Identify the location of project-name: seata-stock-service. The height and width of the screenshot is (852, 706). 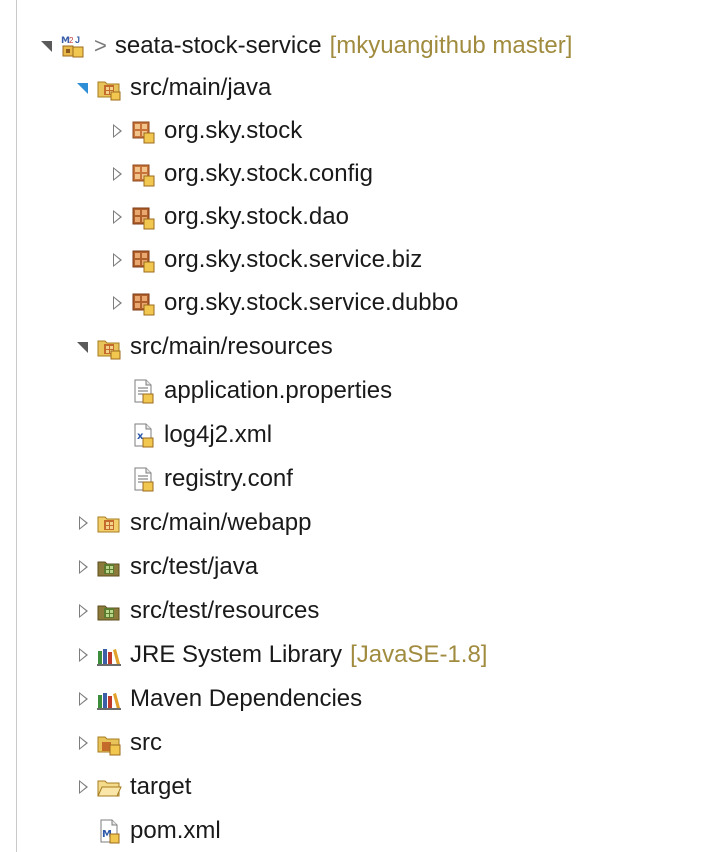
(218, 45).